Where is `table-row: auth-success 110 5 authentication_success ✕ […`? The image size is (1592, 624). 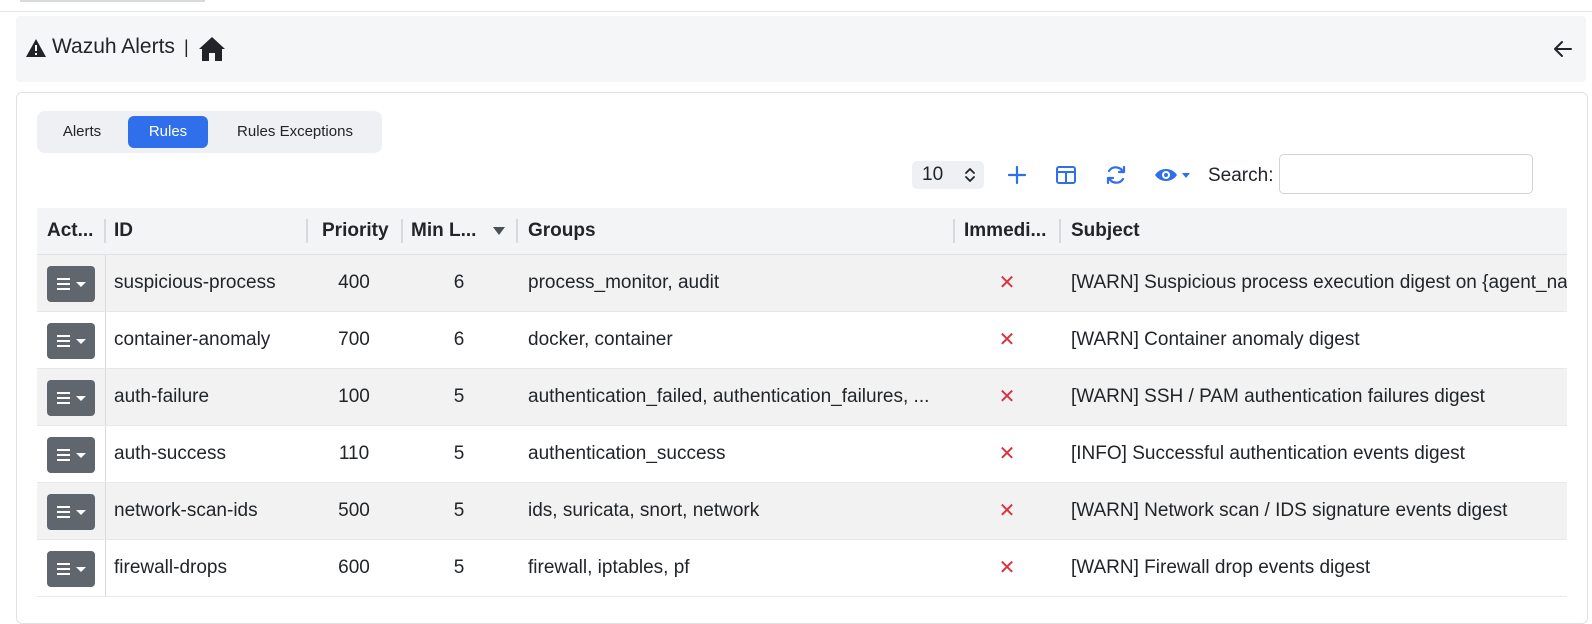
table-row: auth-success 110 5 authentication_success ✕ [… is located at coordinates (802, 454).